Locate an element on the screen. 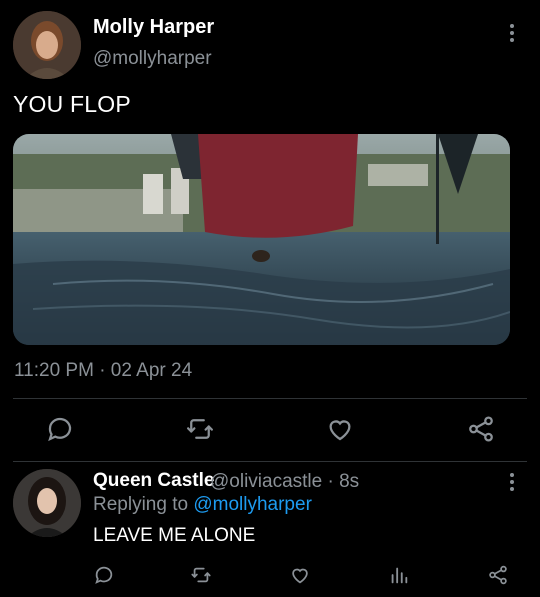 This screenshot has width=540, height=597. reply-author-handle-time: @oliviacastle · 8s is located at coordinates (284, 482).